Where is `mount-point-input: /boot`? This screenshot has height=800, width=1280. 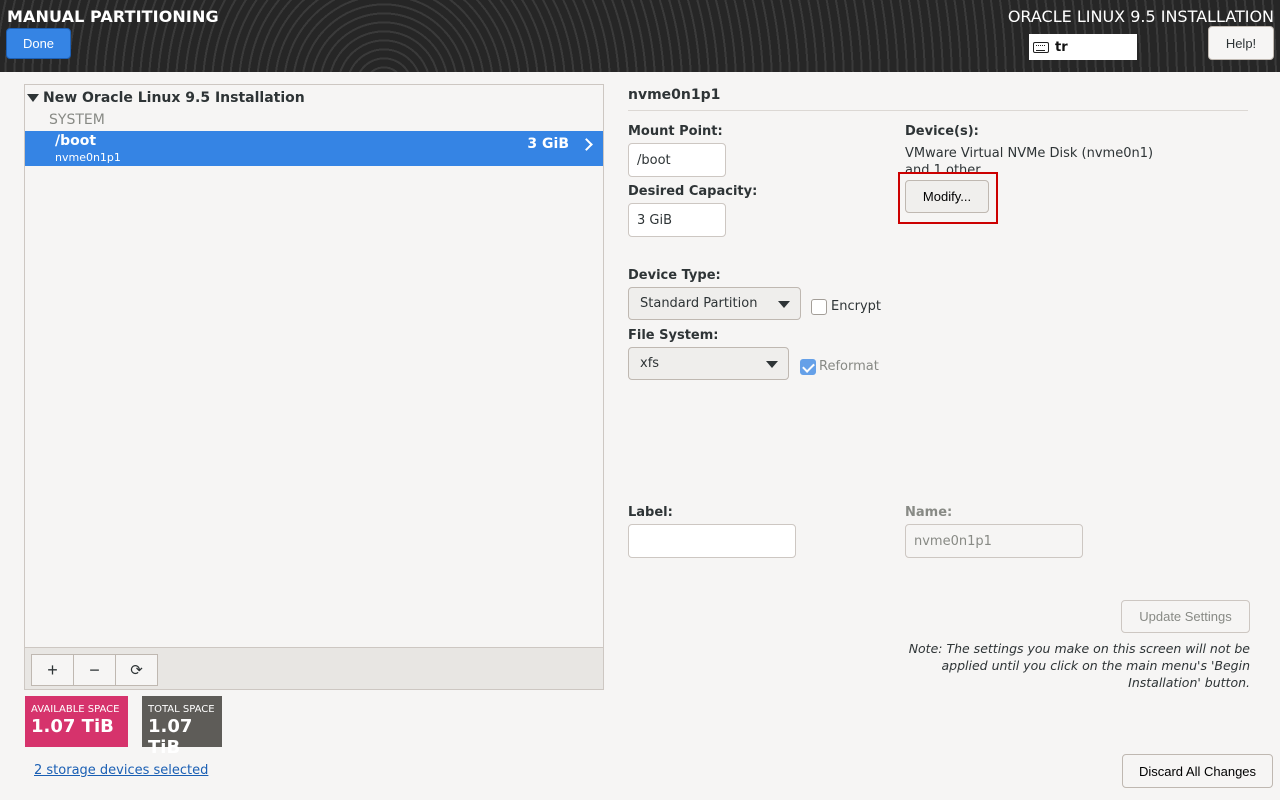 mount-point-input: /boot is located at coordinates (677, 160).